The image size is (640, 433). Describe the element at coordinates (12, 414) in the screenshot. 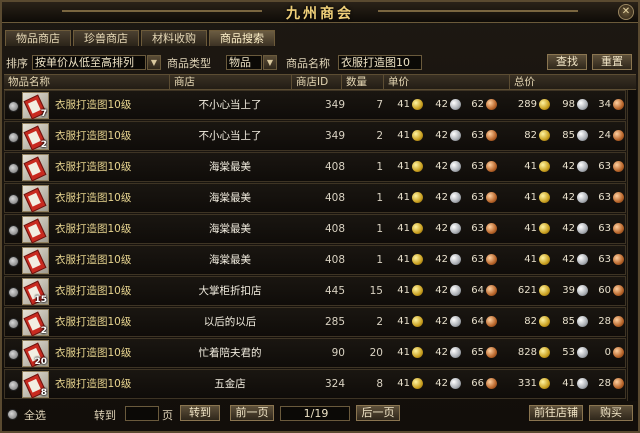

I see `select-all-radio` at that location.